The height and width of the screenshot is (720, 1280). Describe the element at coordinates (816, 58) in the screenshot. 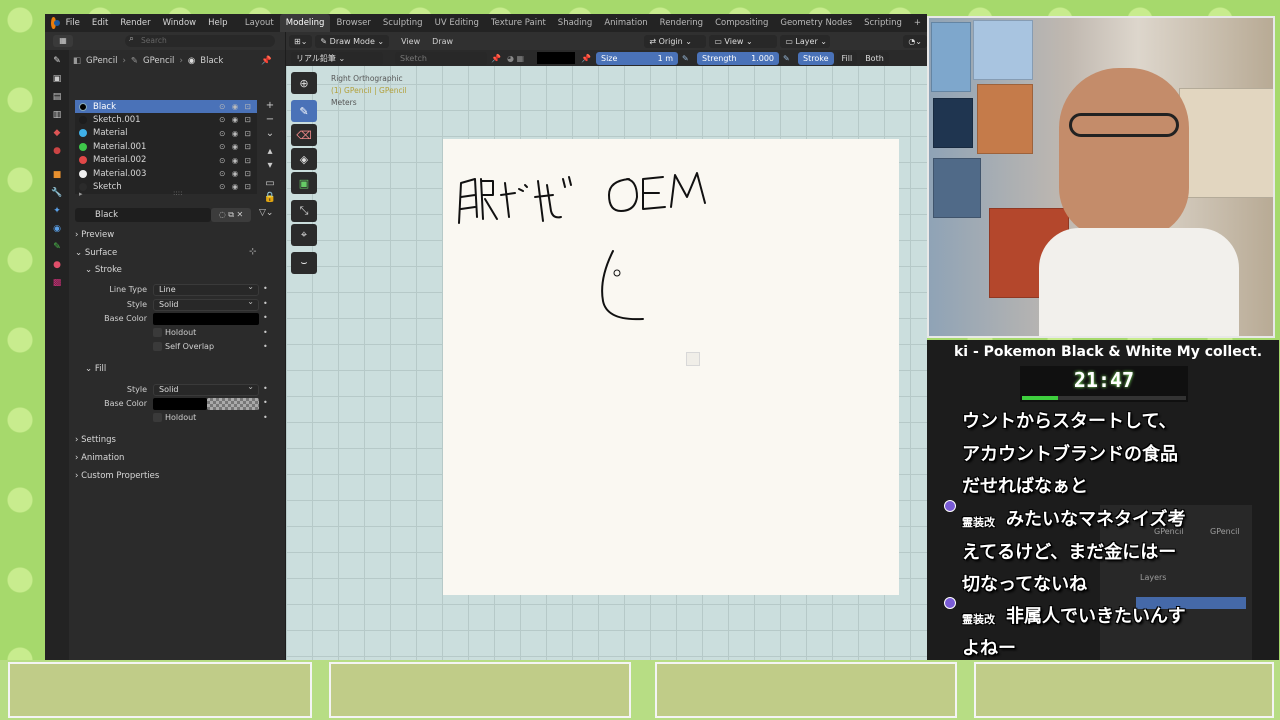

I see `stroke-mode-button: Stroke` at that location.